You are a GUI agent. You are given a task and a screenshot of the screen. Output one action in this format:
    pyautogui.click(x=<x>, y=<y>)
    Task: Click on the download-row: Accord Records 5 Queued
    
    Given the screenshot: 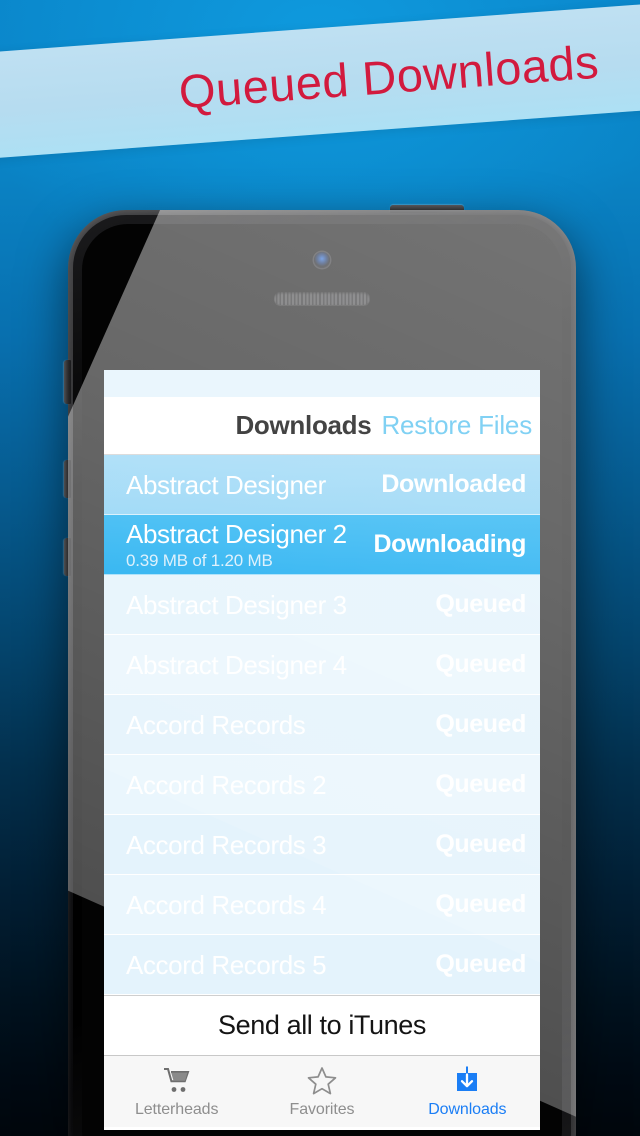 What is the action you would take?
    pyautogui.click(x=322, y=965)
    